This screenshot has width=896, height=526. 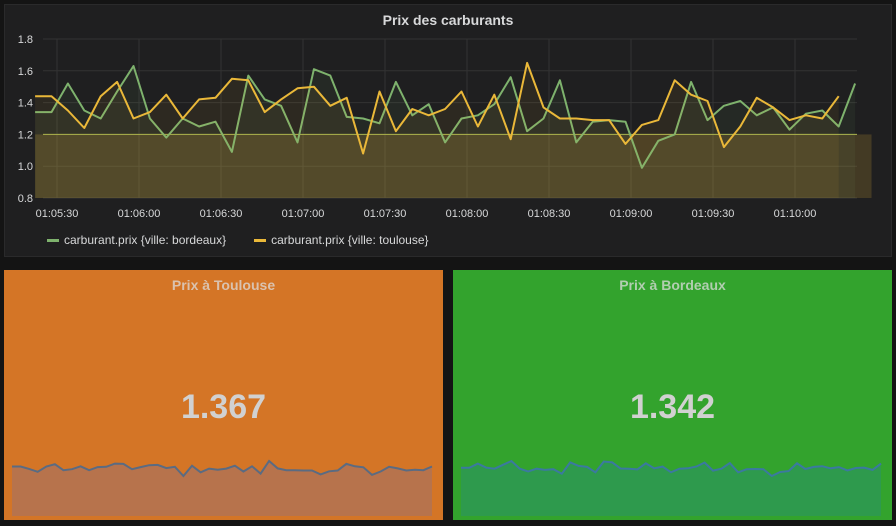 I want to click on y-tick-label: 1.0, so click(x=25, y=167).